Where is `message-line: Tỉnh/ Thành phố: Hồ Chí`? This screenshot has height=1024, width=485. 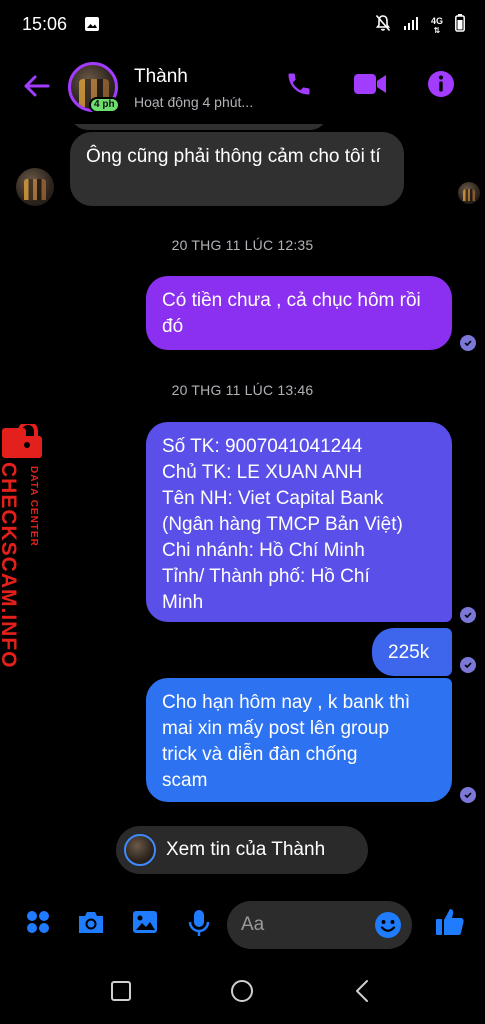 message-line: Tỉnh/ Thành phố: Hồ Chí is located at coordinates (266, 576).